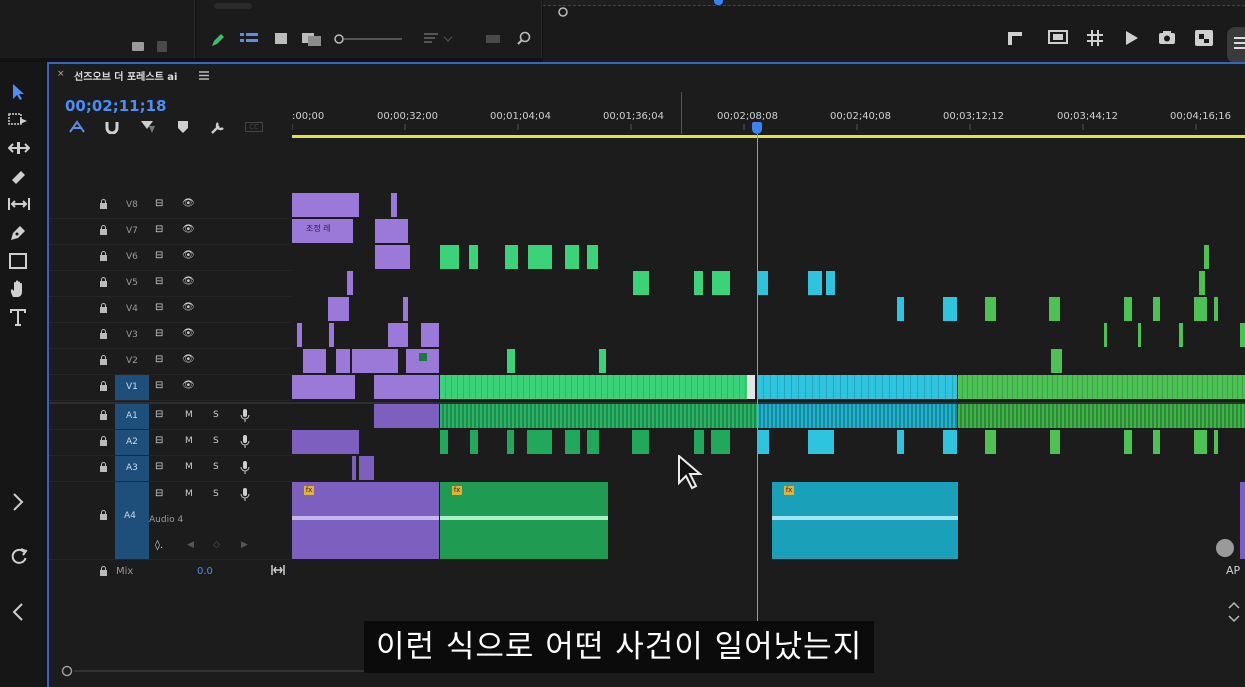 This screenshot has width=1245, height=687. Describe the element at coordinates (216, 545) in the screenshot. I see `add-keyframe-icon: ◇` at that location.